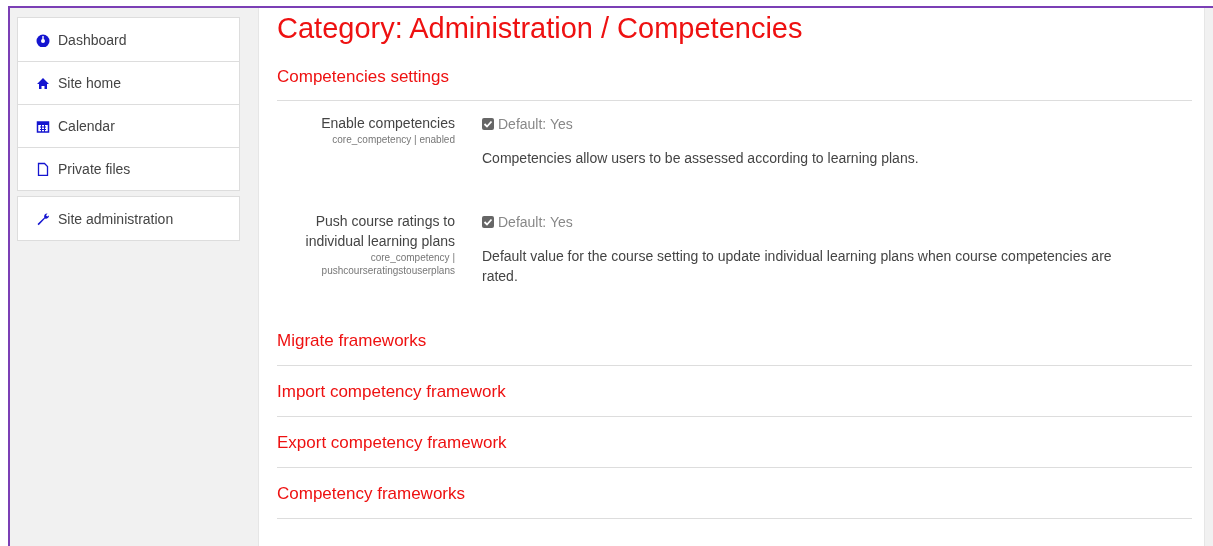 The height and width of the screenshot is (546, 1213). I want to click on setting-description: Default value for the course setting to update individual learning plans when course competencies are rated., so click(797, 266).